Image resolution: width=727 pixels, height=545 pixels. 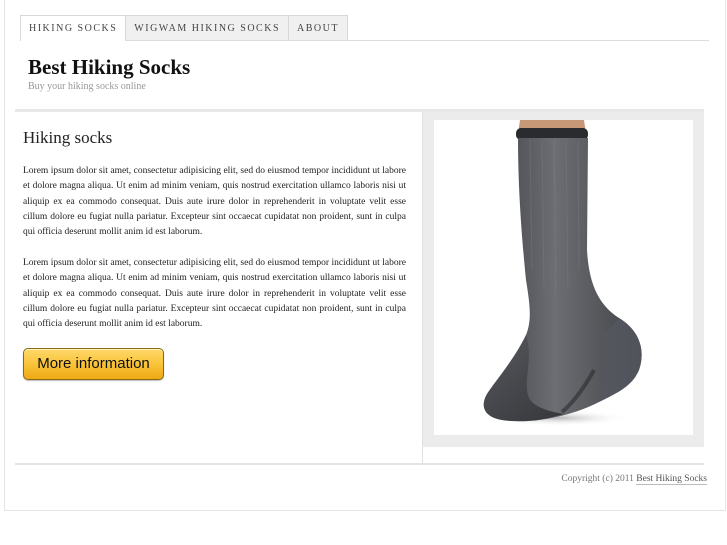 I want to click on nav-tab-hiking-socks: HIKING SOCKS, so click(x=73, y=28).